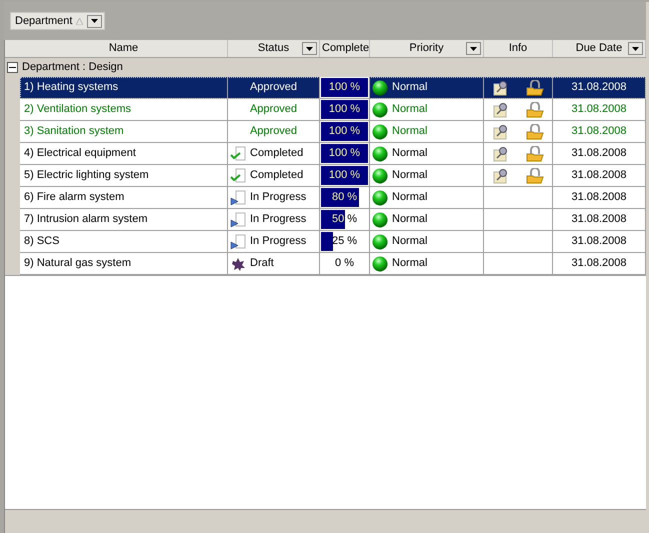 The width and height of the screenshot is (649, 533). I want to click on column-header: Name, so click(124, 48).